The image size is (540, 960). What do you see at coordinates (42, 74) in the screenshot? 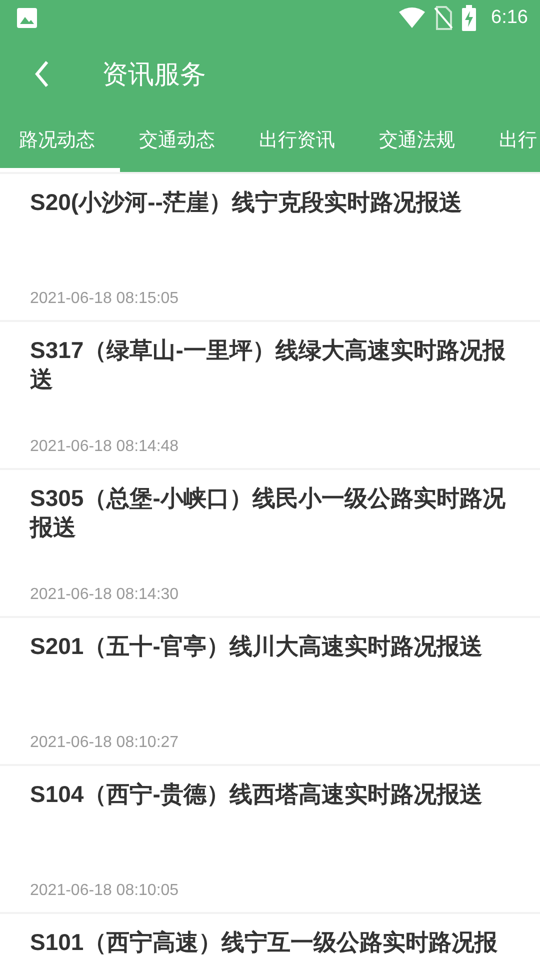
I see `back-icon` at bounding box center [42, 74].